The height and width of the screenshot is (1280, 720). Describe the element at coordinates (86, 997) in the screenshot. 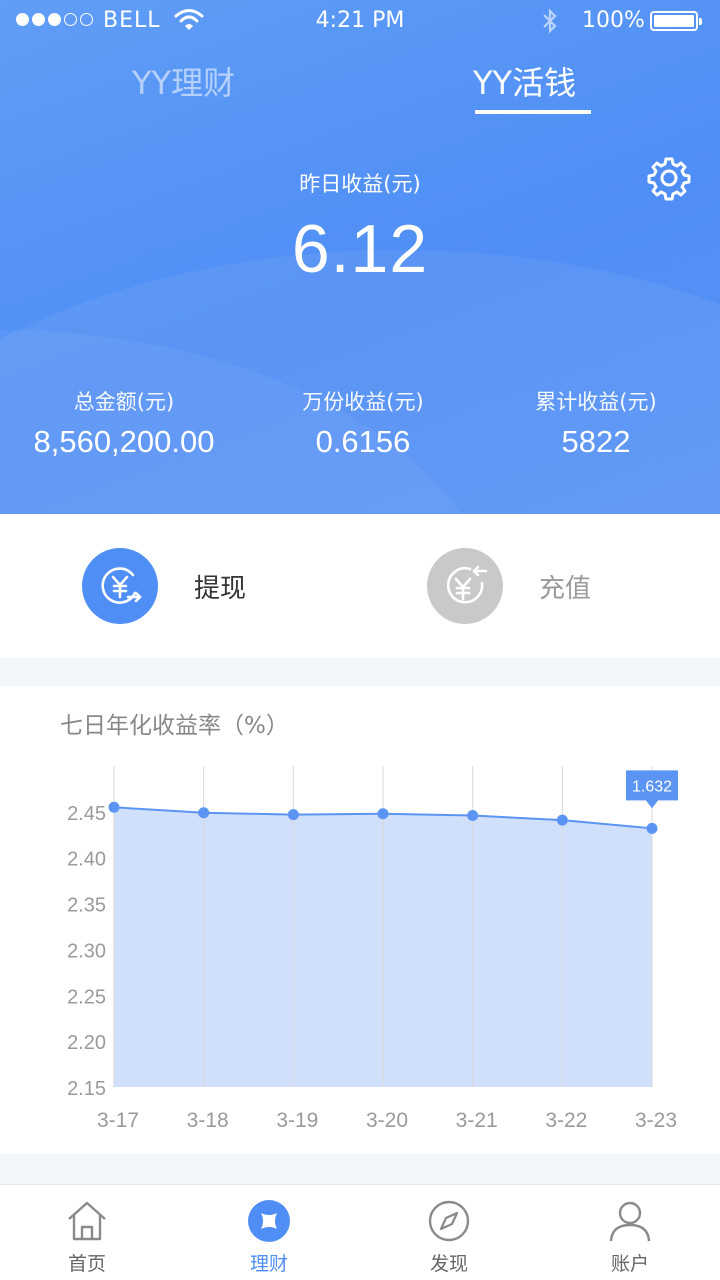

I see `chart-y-tick-label: 2.25` at that location.